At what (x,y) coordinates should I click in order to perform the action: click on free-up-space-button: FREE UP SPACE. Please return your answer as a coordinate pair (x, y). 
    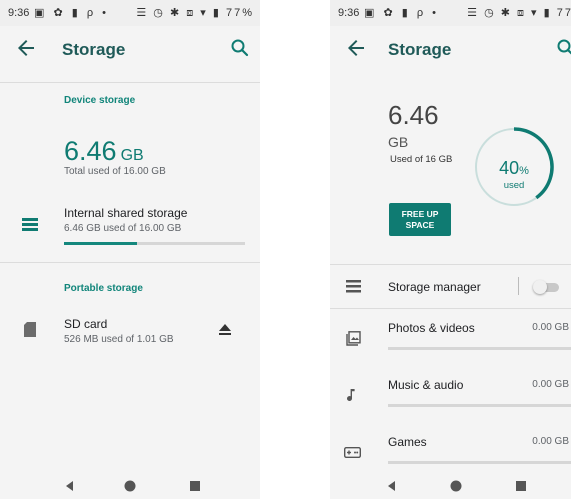
    Looking at the image, I should click on (420, 219).